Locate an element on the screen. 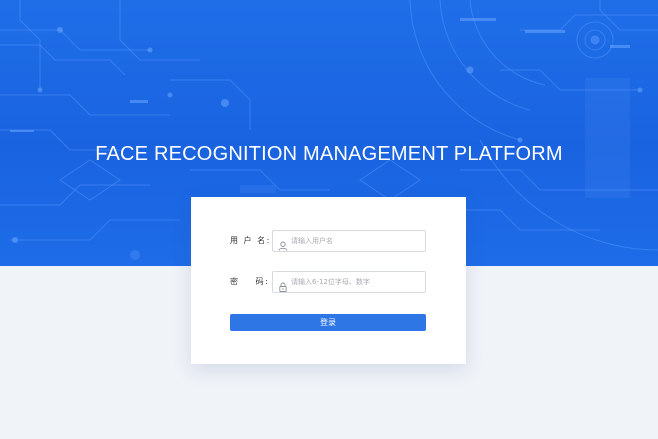  password-row: 密 码: is located at coordinates (328, 282).